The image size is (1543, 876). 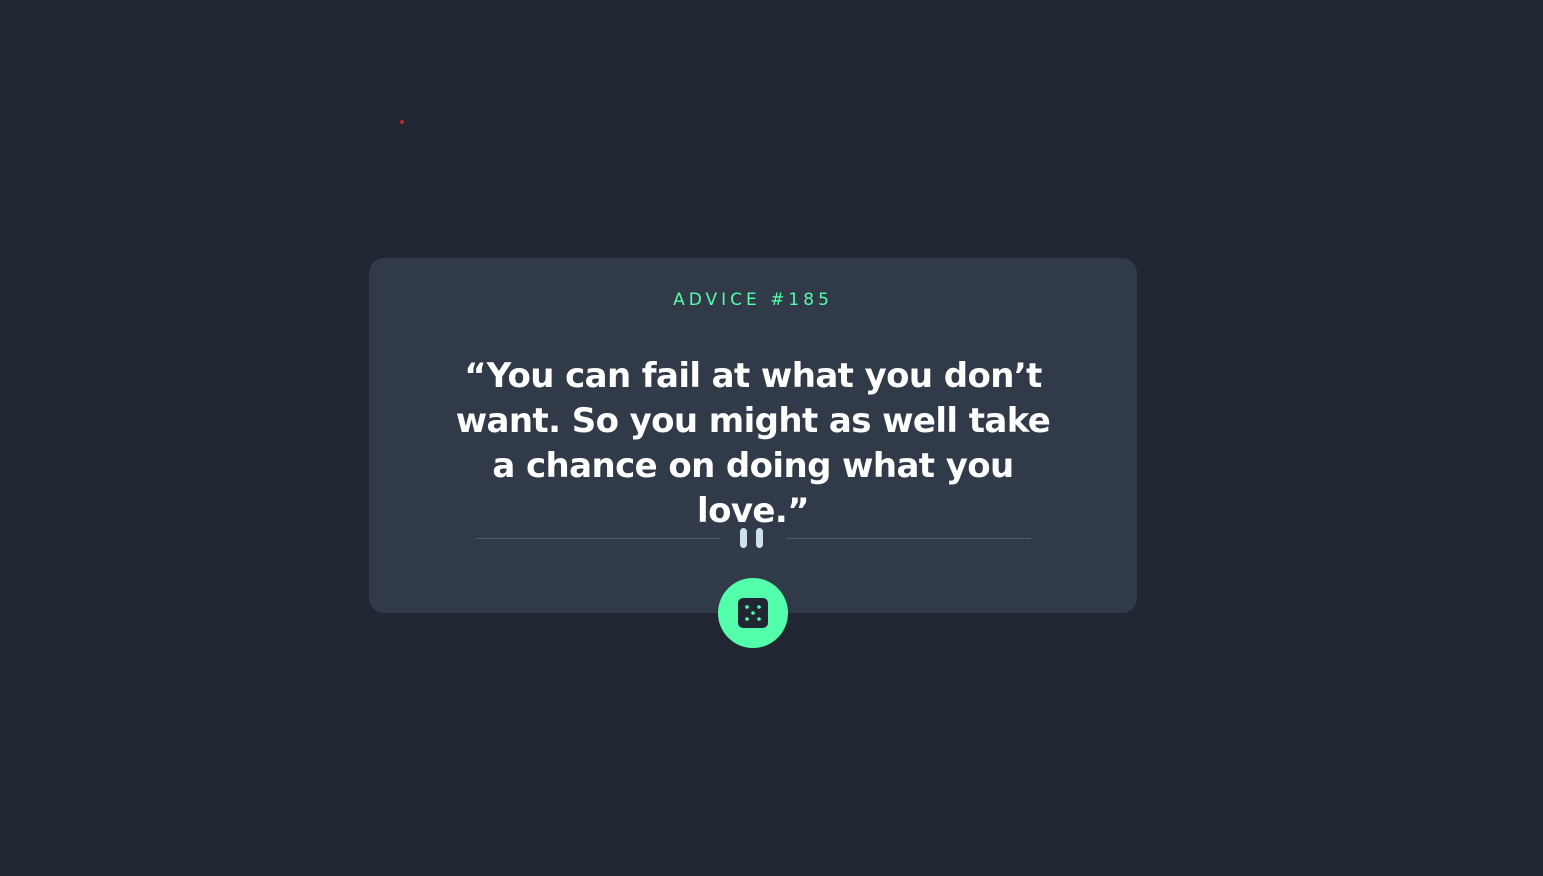 What do you see at coordinates (908, 538) in the screenshot?
I see `divider-line-right` at bounding box center [908, 538].